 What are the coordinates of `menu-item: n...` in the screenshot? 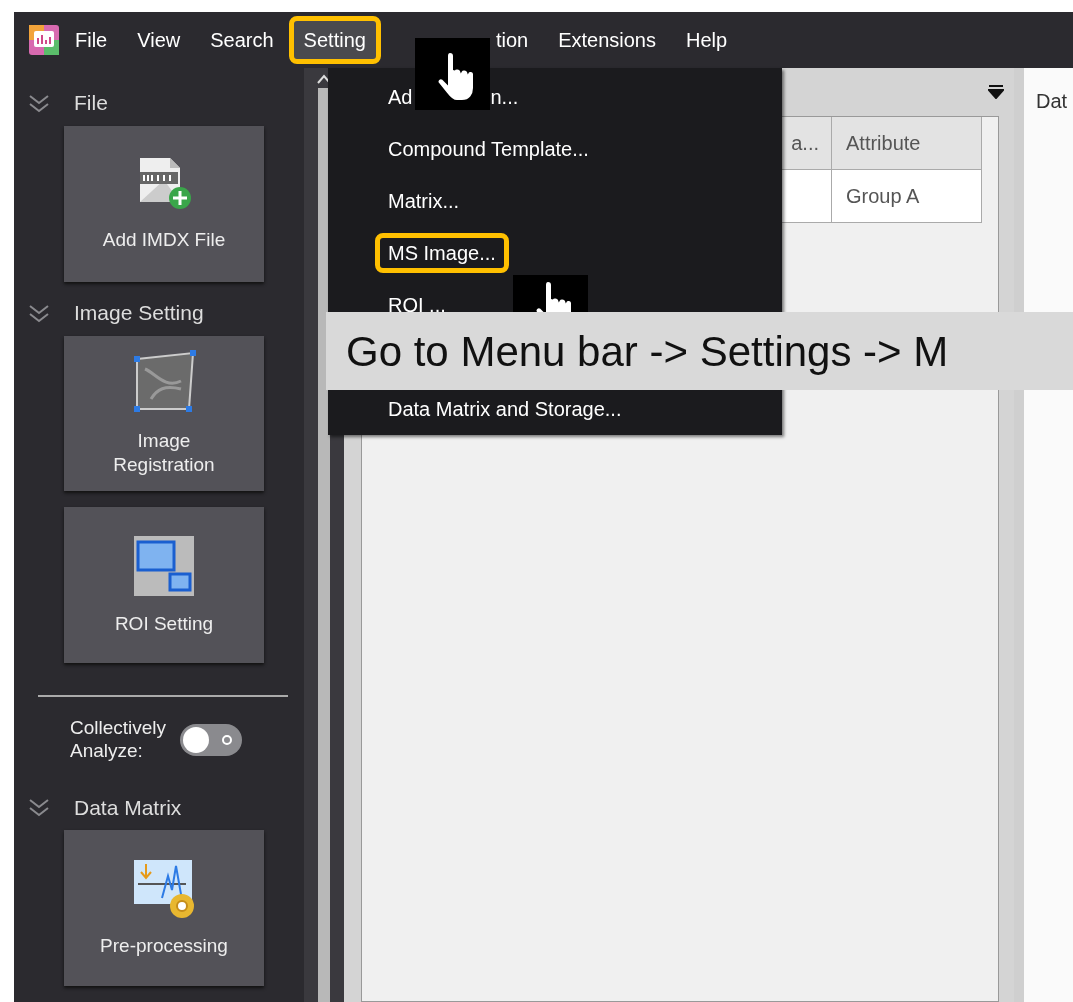 It's located at (504, 97).